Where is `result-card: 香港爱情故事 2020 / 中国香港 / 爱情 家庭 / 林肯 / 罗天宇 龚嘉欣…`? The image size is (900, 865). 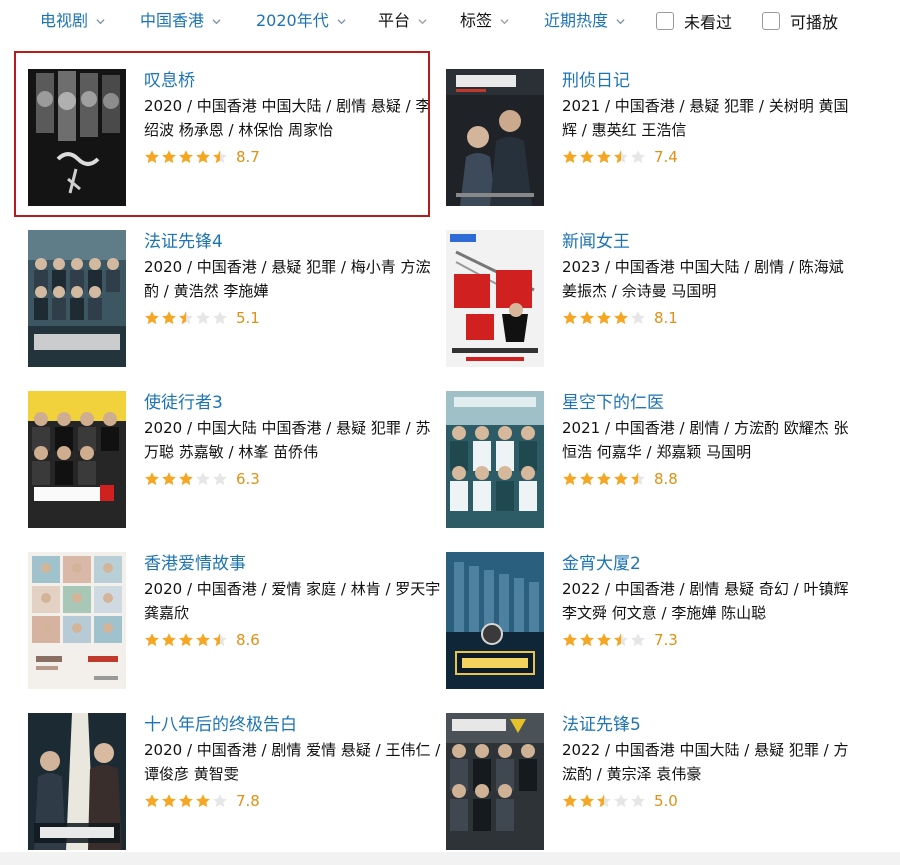 result-card: 香港爱情故事 2020 / 中国香港 / 爱情 家庭 / 林肯 / 罗天宇 龚嘉欣… is located at coordinates (238, 627).